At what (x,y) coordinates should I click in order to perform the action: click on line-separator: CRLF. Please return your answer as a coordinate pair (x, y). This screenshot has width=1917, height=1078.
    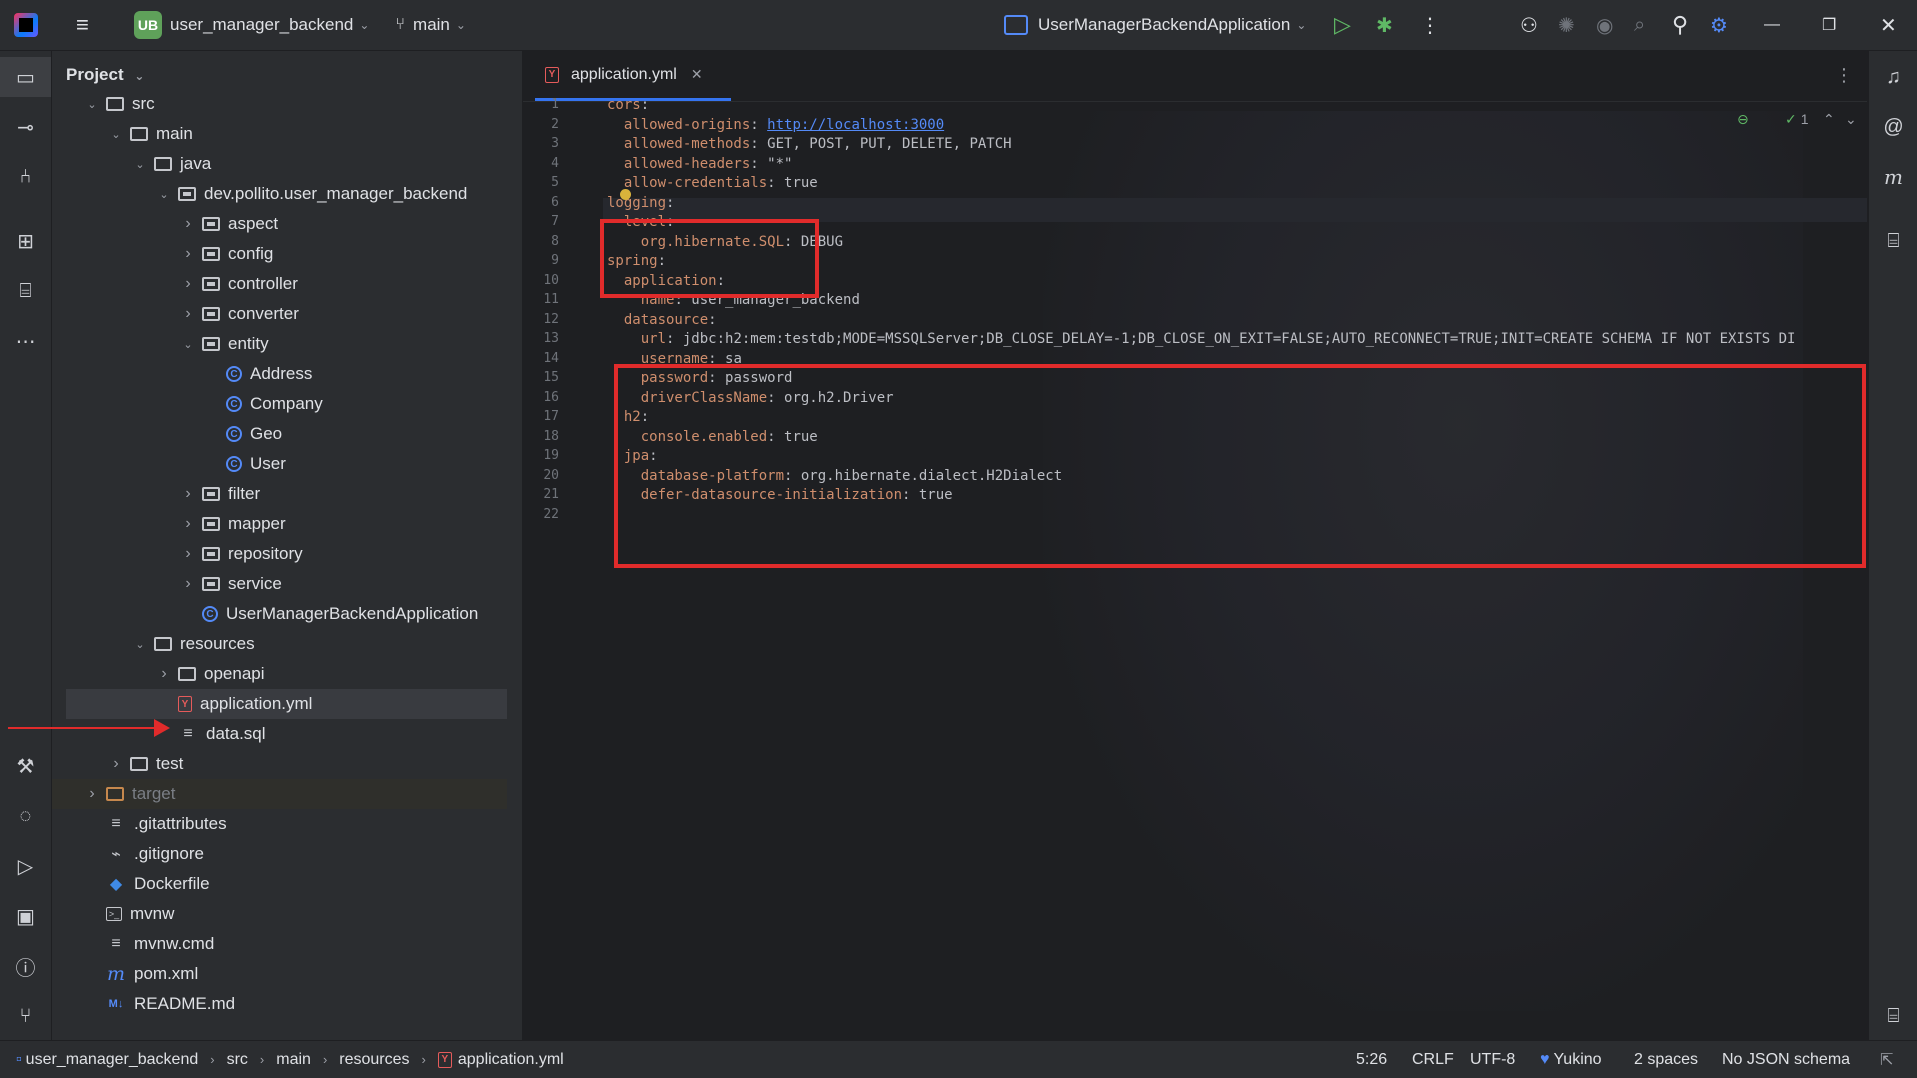
    Looking at the image, I should click on (1433, 1059).